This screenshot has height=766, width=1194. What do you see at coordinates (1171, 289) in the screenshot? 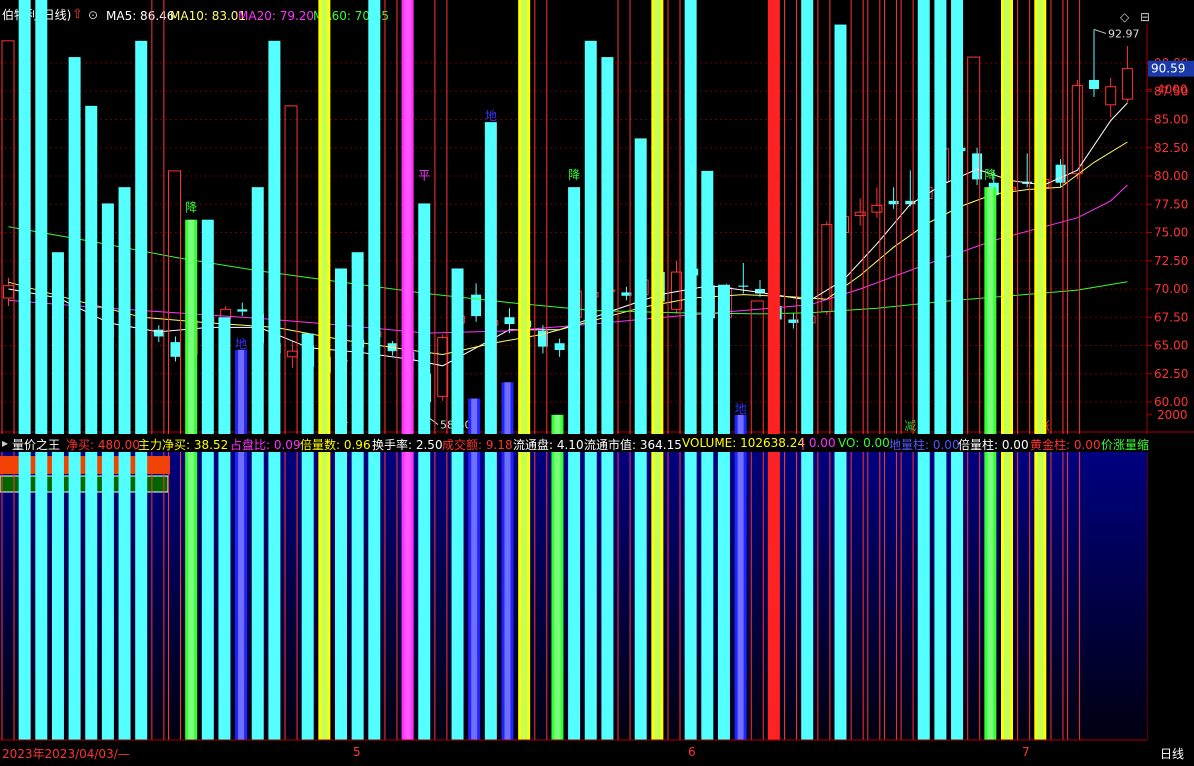
I see `price-tick-label: 70.00` at bounding box center [1171, 289].